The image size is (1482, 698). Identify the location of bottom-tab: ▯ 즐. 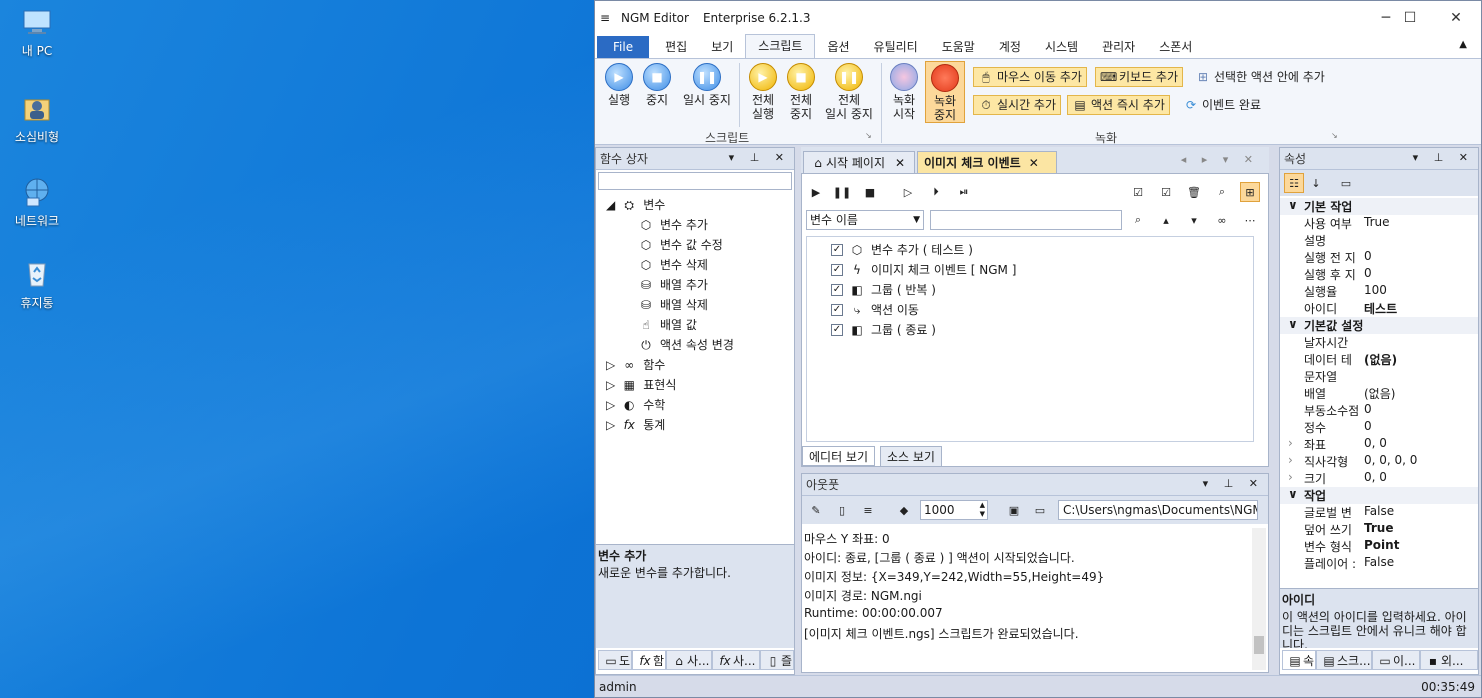
(777, 660).